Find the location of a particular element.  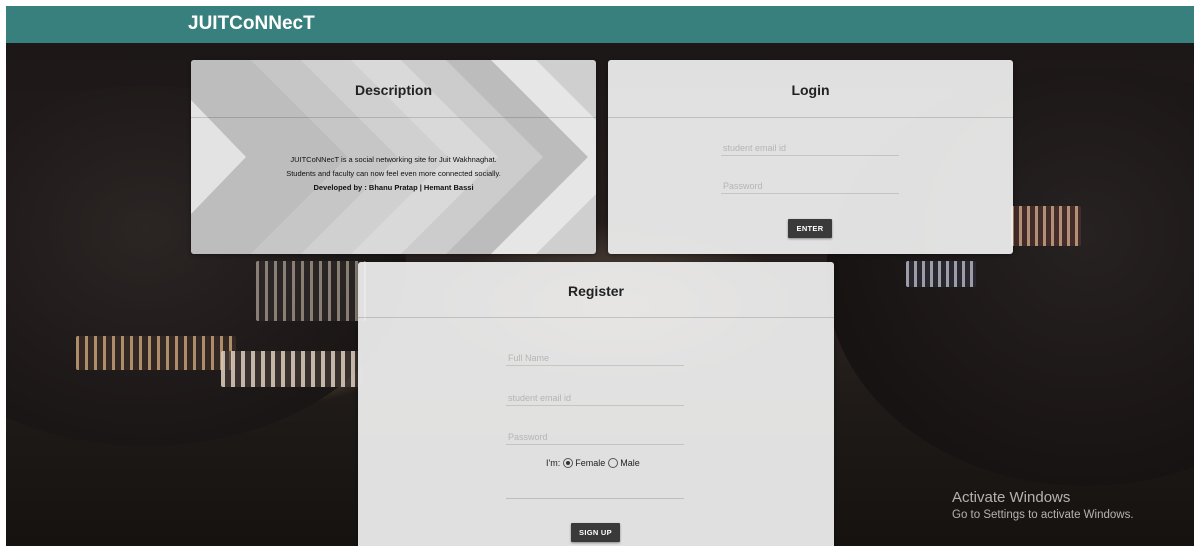

register-email-input is located at coordinates (595, 398).